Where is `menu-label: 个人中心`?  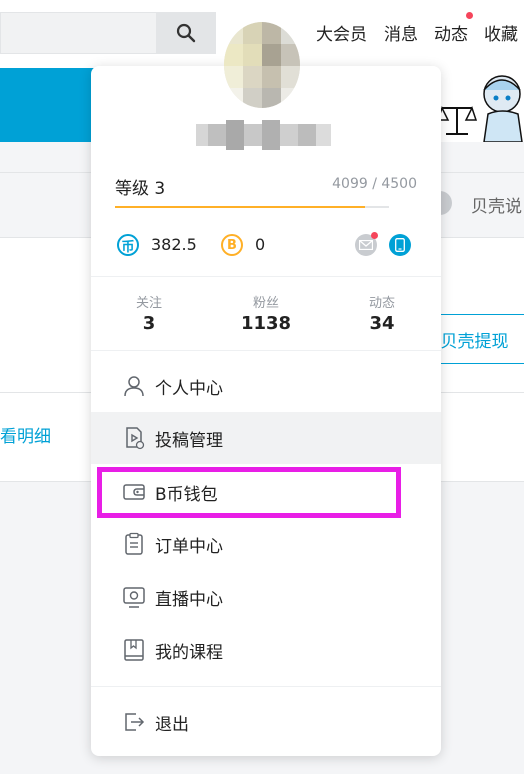 menu-label: 个人中心 is located at coordinates (189, 388).